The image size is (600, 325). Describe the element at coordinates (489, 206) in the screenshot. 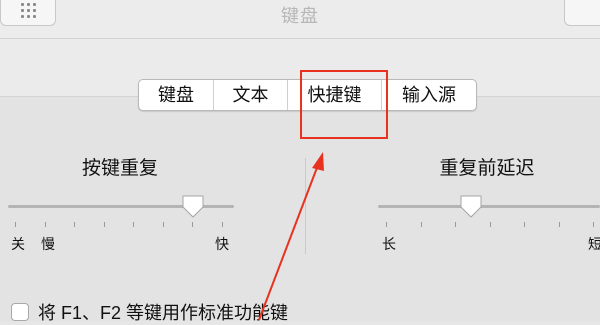

I see `repeat-delay-track` at that location.